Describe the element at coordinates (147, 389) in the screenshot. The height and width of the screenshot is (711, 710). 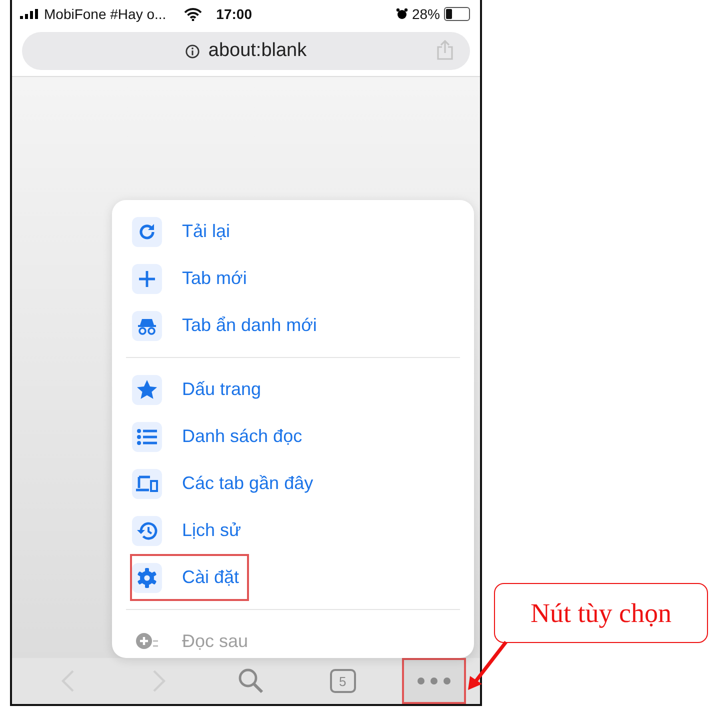
I see `star-icon` at that location.